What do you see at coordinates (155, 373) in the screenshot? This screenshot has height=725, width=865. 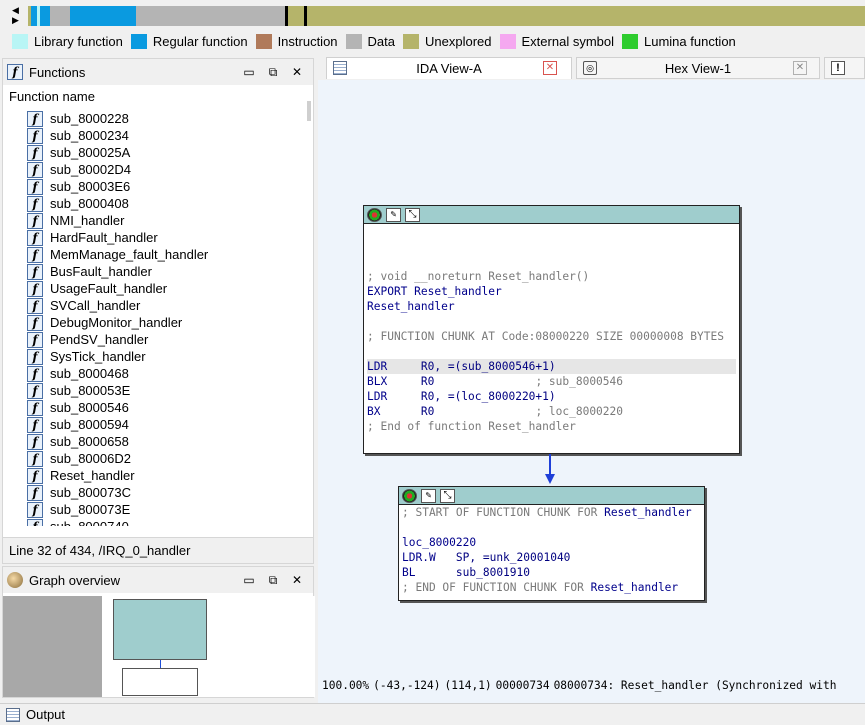 I see `function-list-item: f sub_8000468` at bounding box center [155, 373].